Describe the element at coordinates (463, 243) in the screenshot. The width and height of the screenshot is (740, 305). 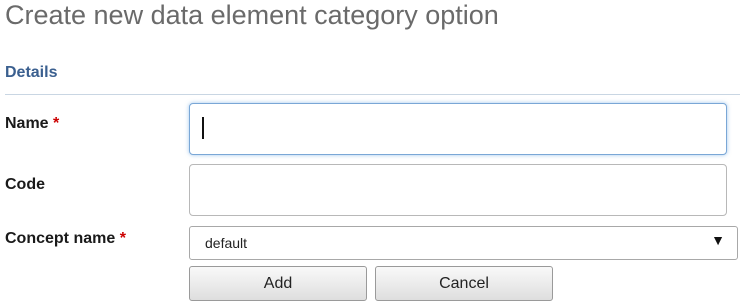
I see `concept-name-select: default ▼` at that location.